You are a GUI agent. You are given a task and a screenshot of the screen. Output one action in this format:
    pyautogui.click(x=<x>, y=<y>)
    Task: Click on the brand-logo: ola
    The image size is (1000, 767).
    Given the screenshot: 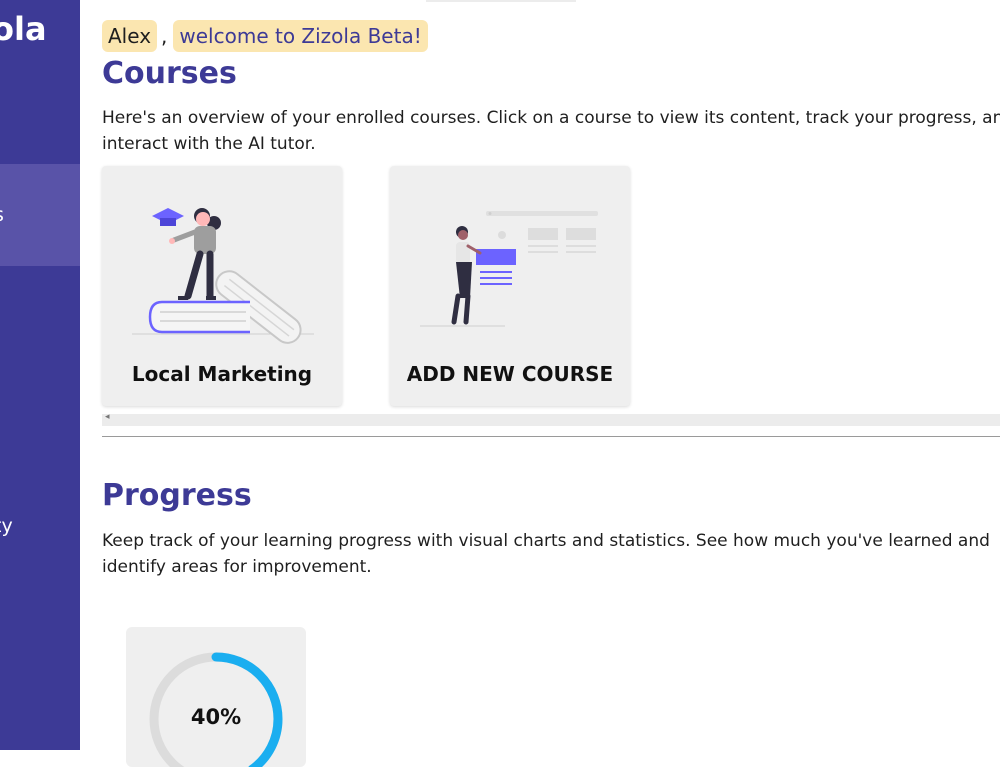 What is the action you would take?
    pyautogui.click(x=23, y=29)
    